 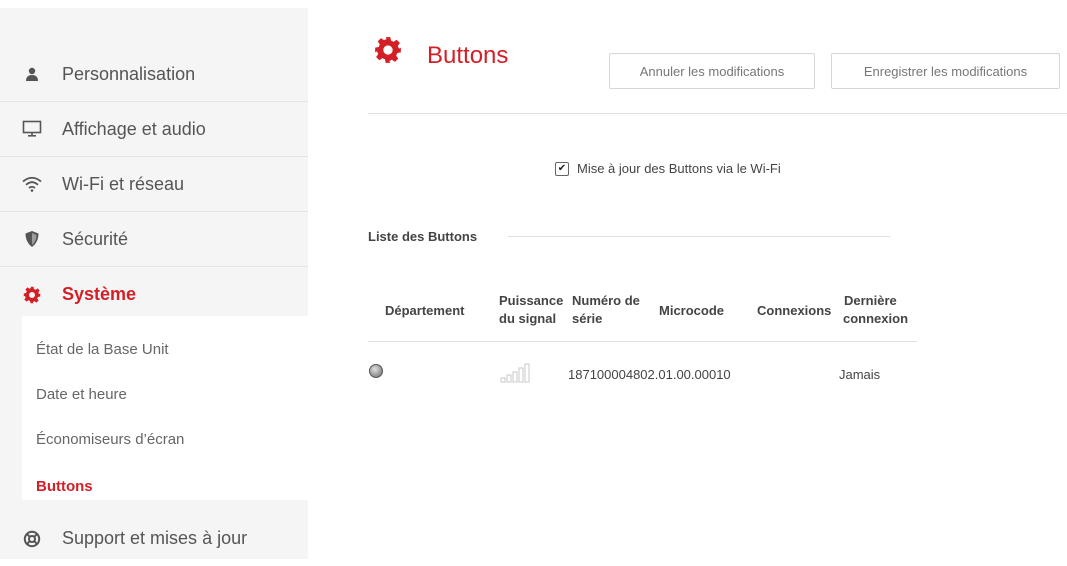 What do you see at coordinates (129, 73) in the screenshot?
I see `sidebar-item-label: Personnalisation` at bounding box center [129, 73].